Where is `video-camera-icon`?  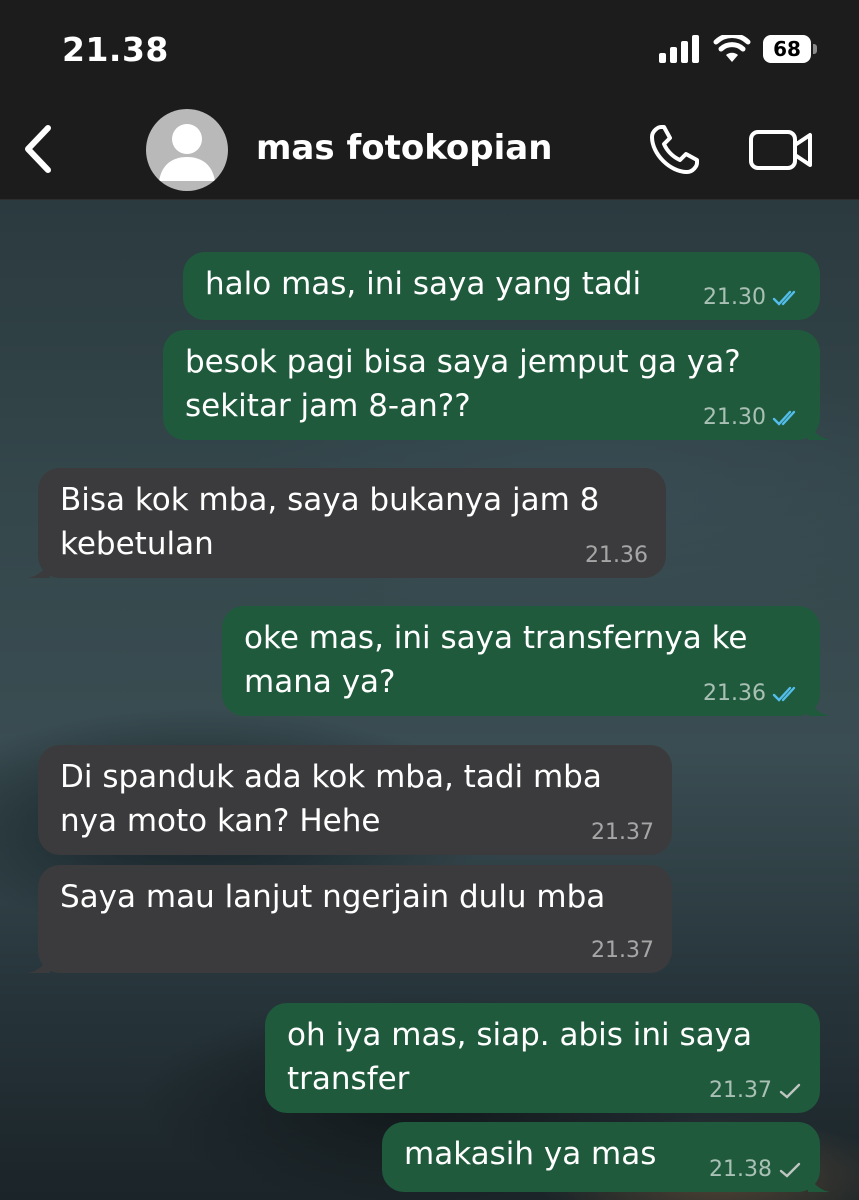 video-camera-icon is located at coordinates (780, 150).